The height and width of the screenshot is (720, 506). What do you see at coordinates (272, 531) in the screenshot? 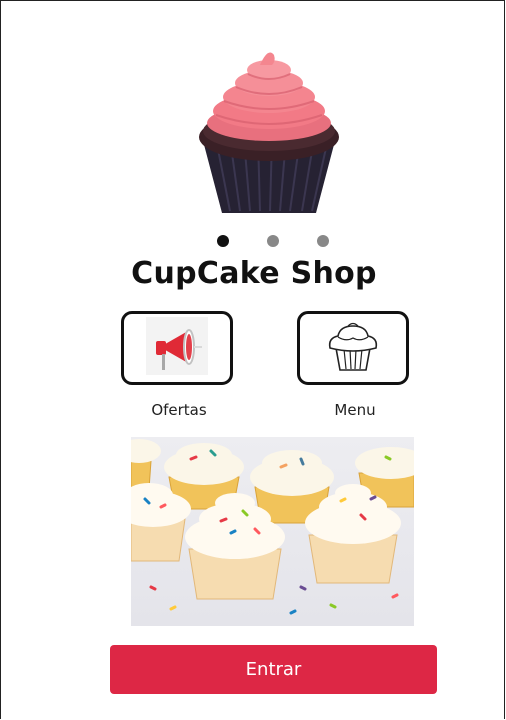
I see `cupcakes-photo` at bounding box center [272, 531].